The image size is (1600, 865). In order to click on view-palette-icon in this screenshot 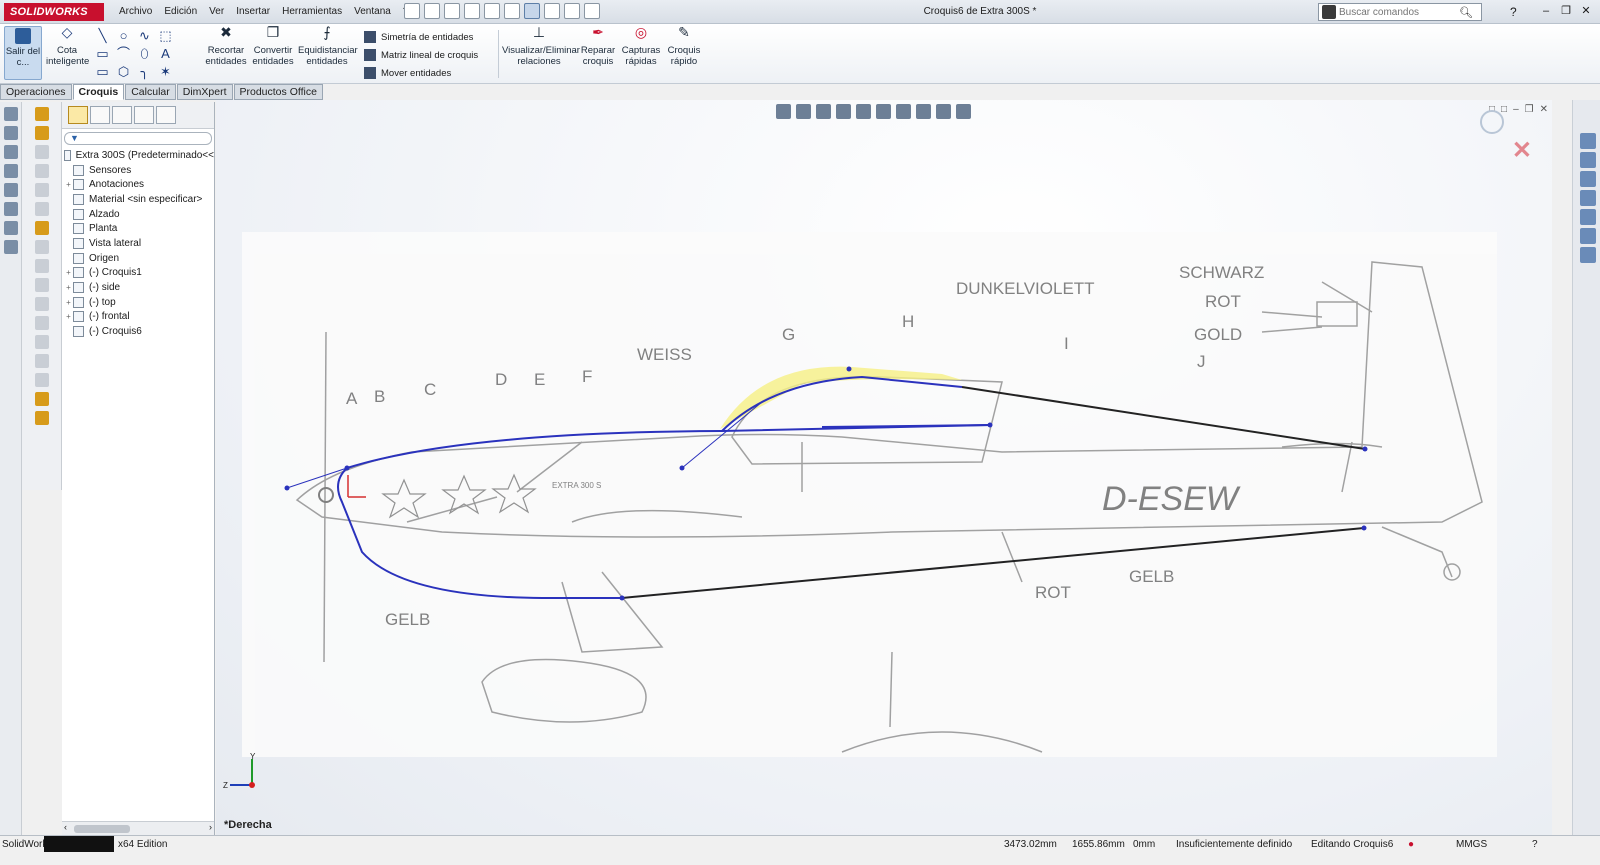, I will do `click(1588, 217)`.